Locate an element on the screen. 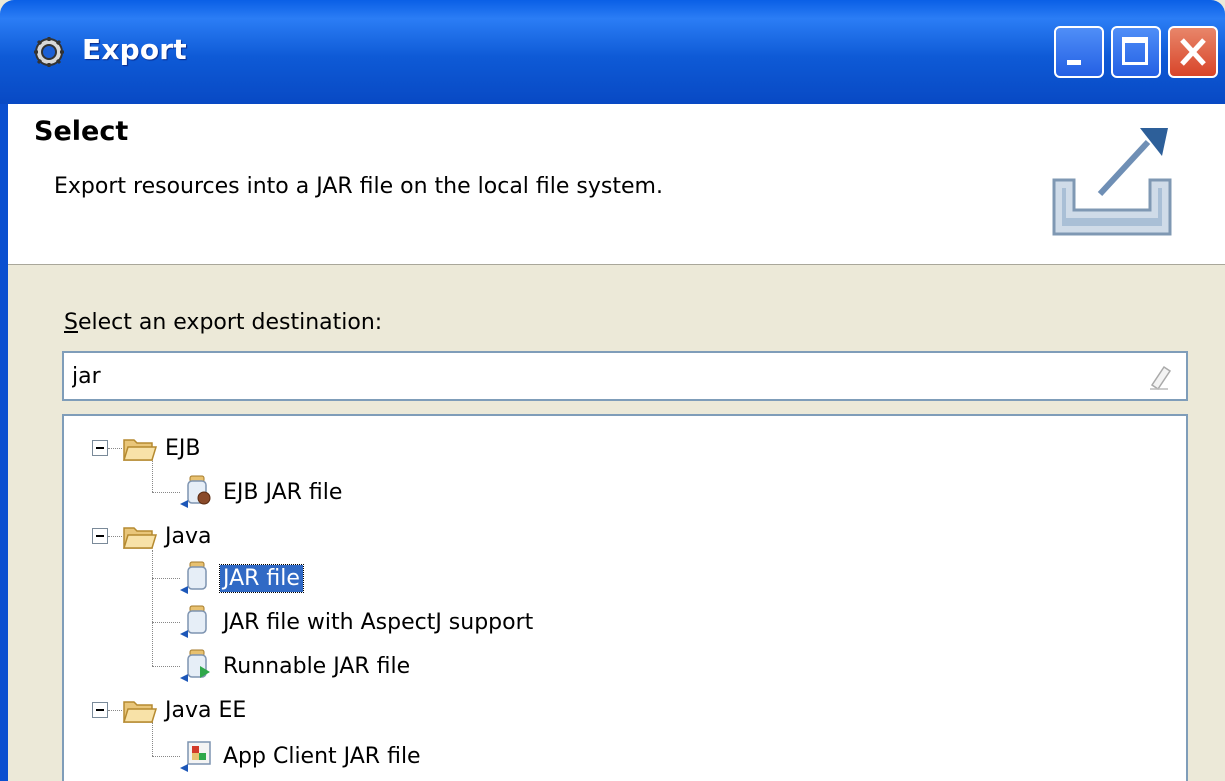 The height and width of the screenshot is (781, 1225). tree-label: Java is located at coordinates (188, 536).